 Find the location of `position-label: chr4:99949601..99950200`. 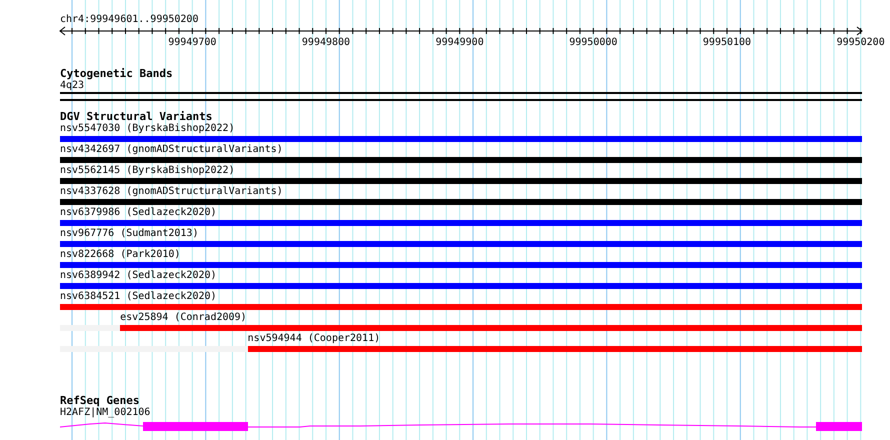

position-label: chr4:99949601..99950200 is located at coordinates (130, 20).